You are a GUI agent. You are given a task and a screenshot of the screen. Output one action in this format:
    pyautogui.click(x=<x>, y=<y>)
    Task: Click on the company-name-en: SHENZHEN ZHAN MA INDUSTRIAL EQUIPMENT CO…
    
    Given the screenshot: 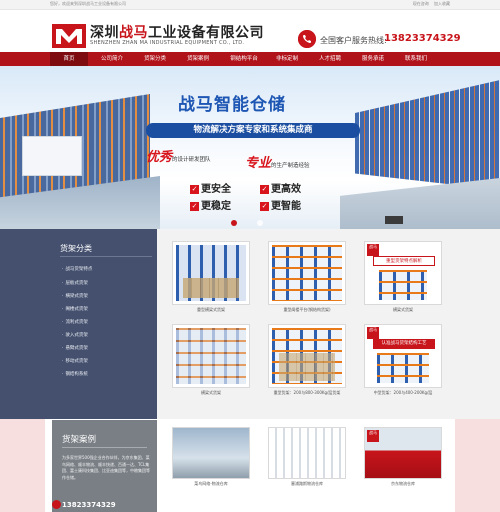 What is the action you would take?
    pyautogui.click(x=167, y=43)
    